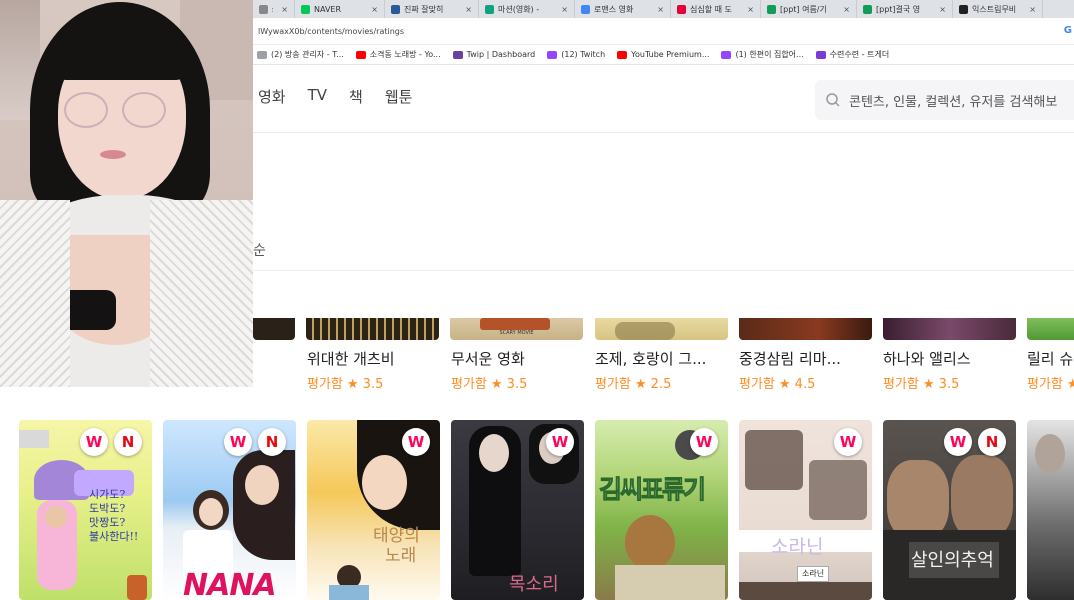  Describe the element at coordinates (259, 250) in the screenshot. I see `sort-label: 순` at that location.